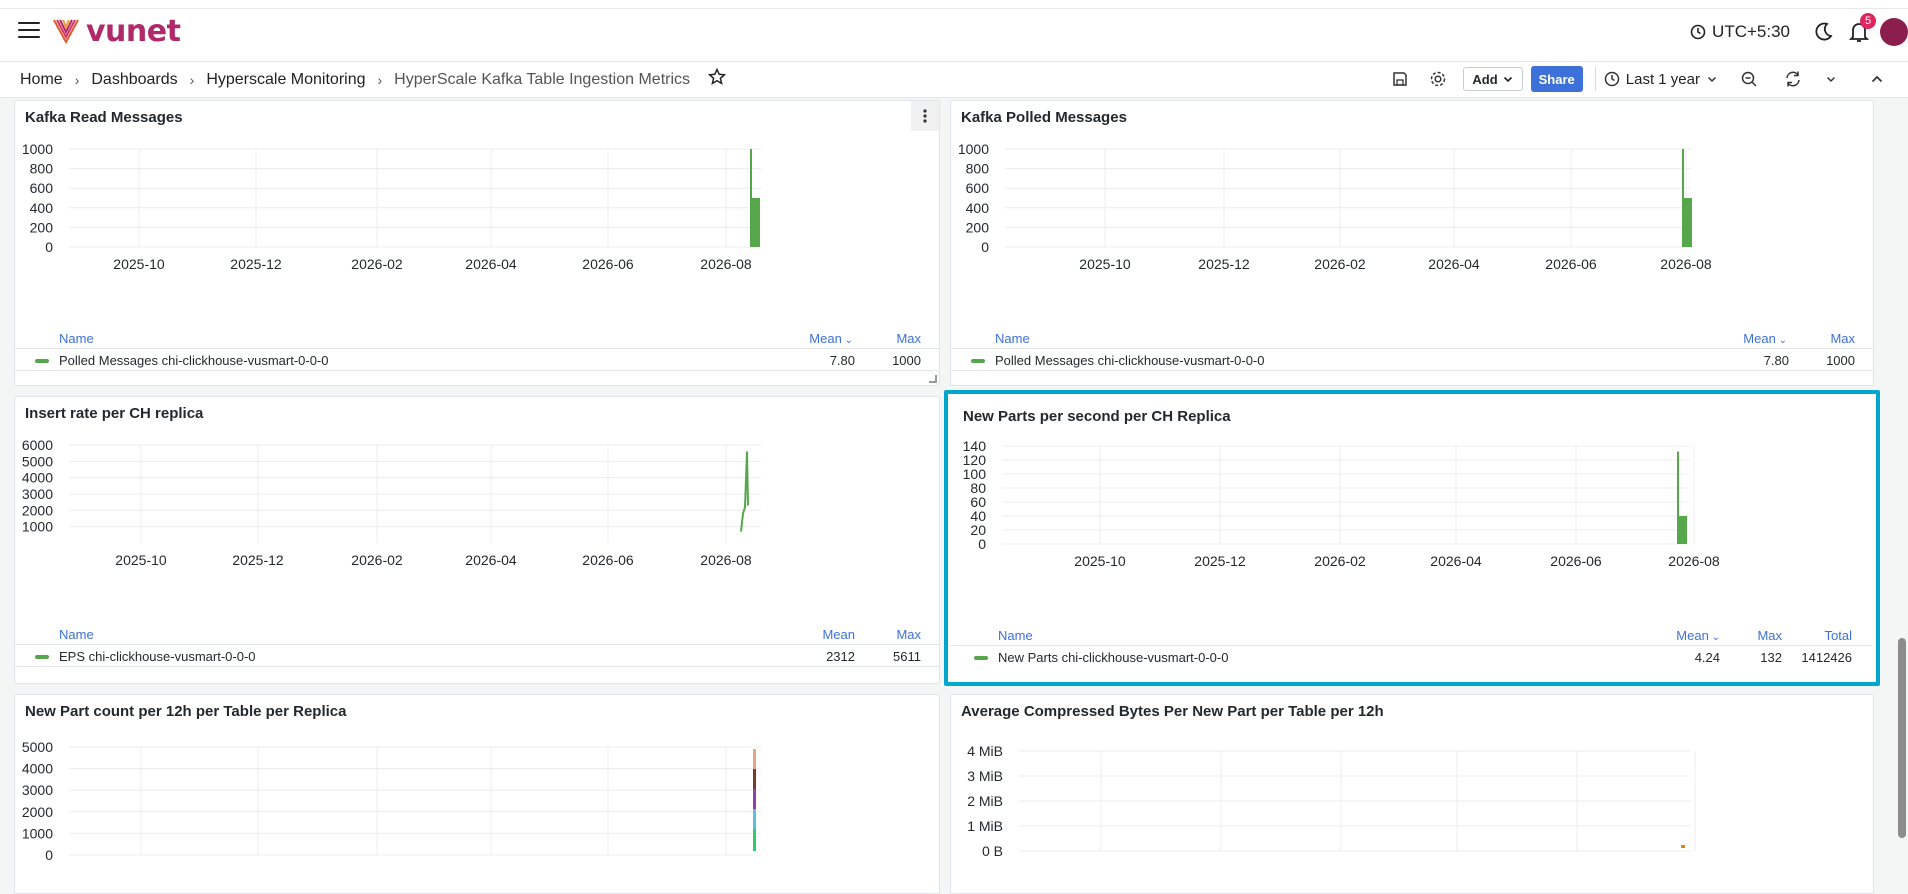 The height and width of the screenshot is (894, 1908). What do you see at coordinates (985, 751) in the screenshot?
I see `y-tick-label: 4 MiB` at bounding box center [985, 751].